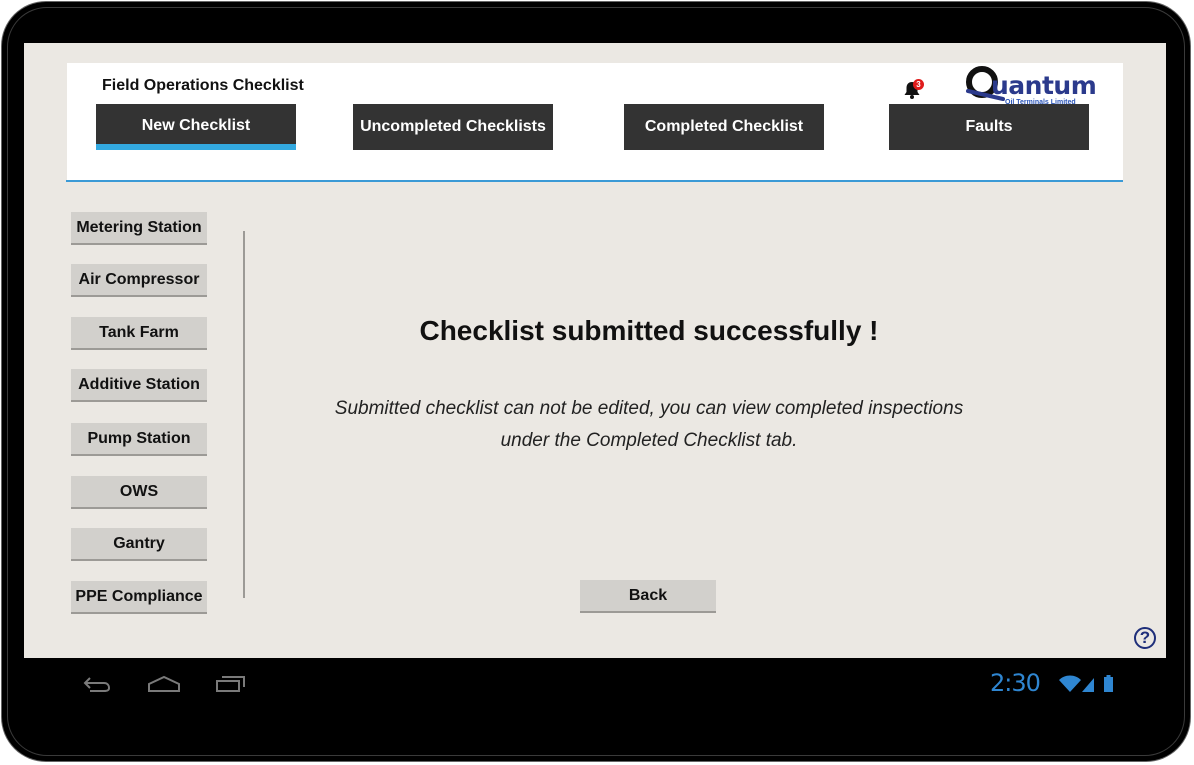 The height and width of the screenshot is (765, 1194). Describe the element at coordinates (139, 227) in the screenshot. I see `sidebar-item-metering-station: Metering Station` at that location.